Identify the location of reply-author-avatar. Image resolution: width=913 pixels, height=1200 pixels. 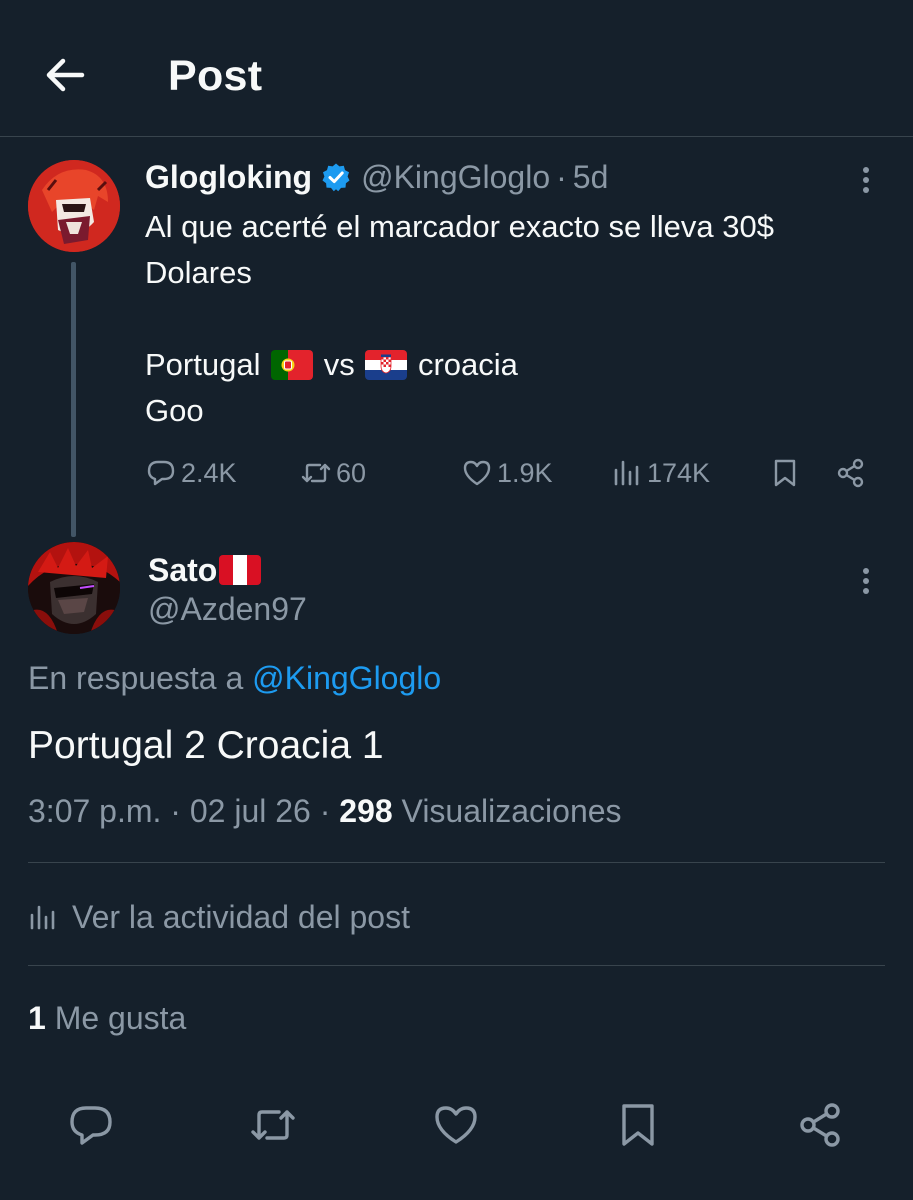
(74, 588).